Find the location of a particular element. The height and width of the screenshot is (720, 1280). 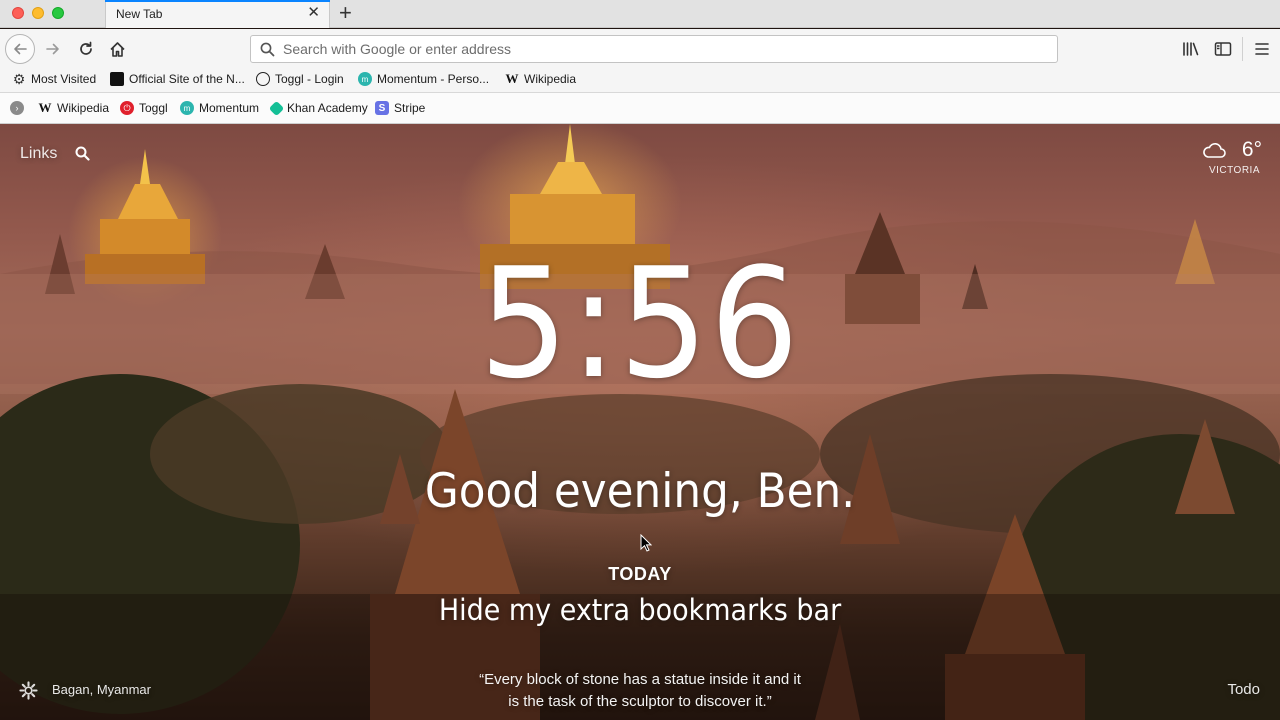

bookmark-label: Stripe is located at coordinates (410, 108).